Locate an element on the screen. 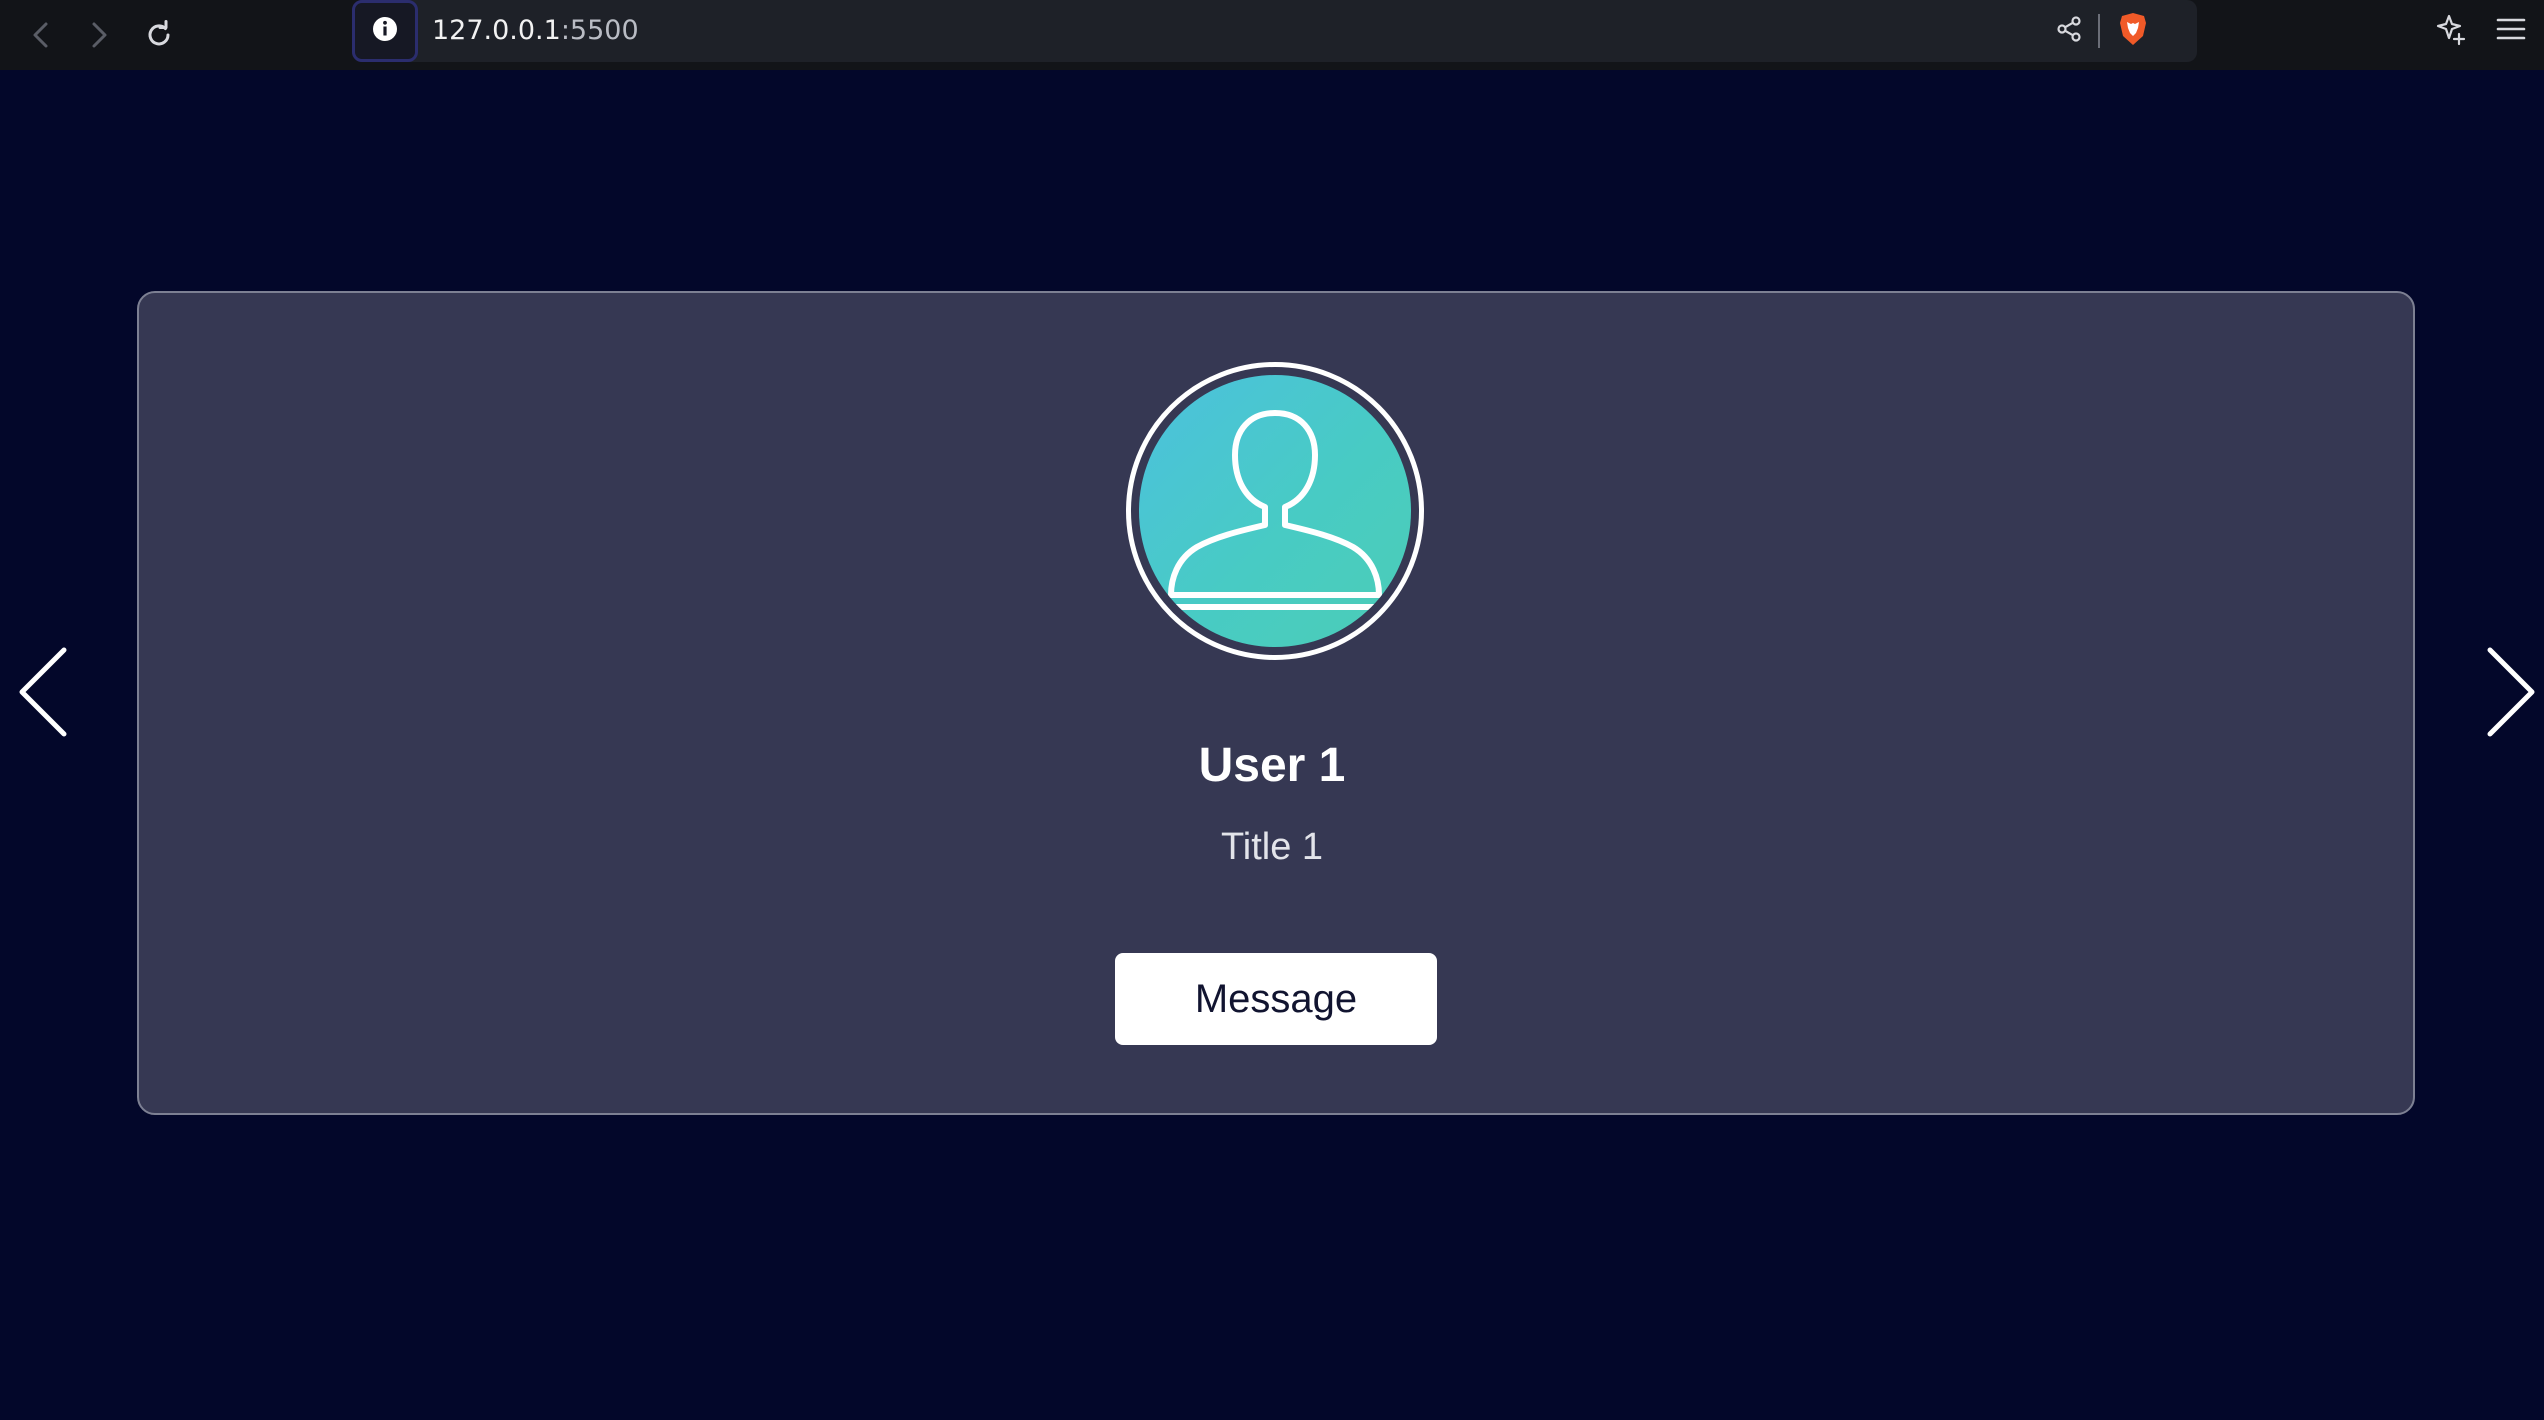 The height and width of the screenshot is (1420, 2544). user-name: User 1 is located at coordinates (1272, 765).